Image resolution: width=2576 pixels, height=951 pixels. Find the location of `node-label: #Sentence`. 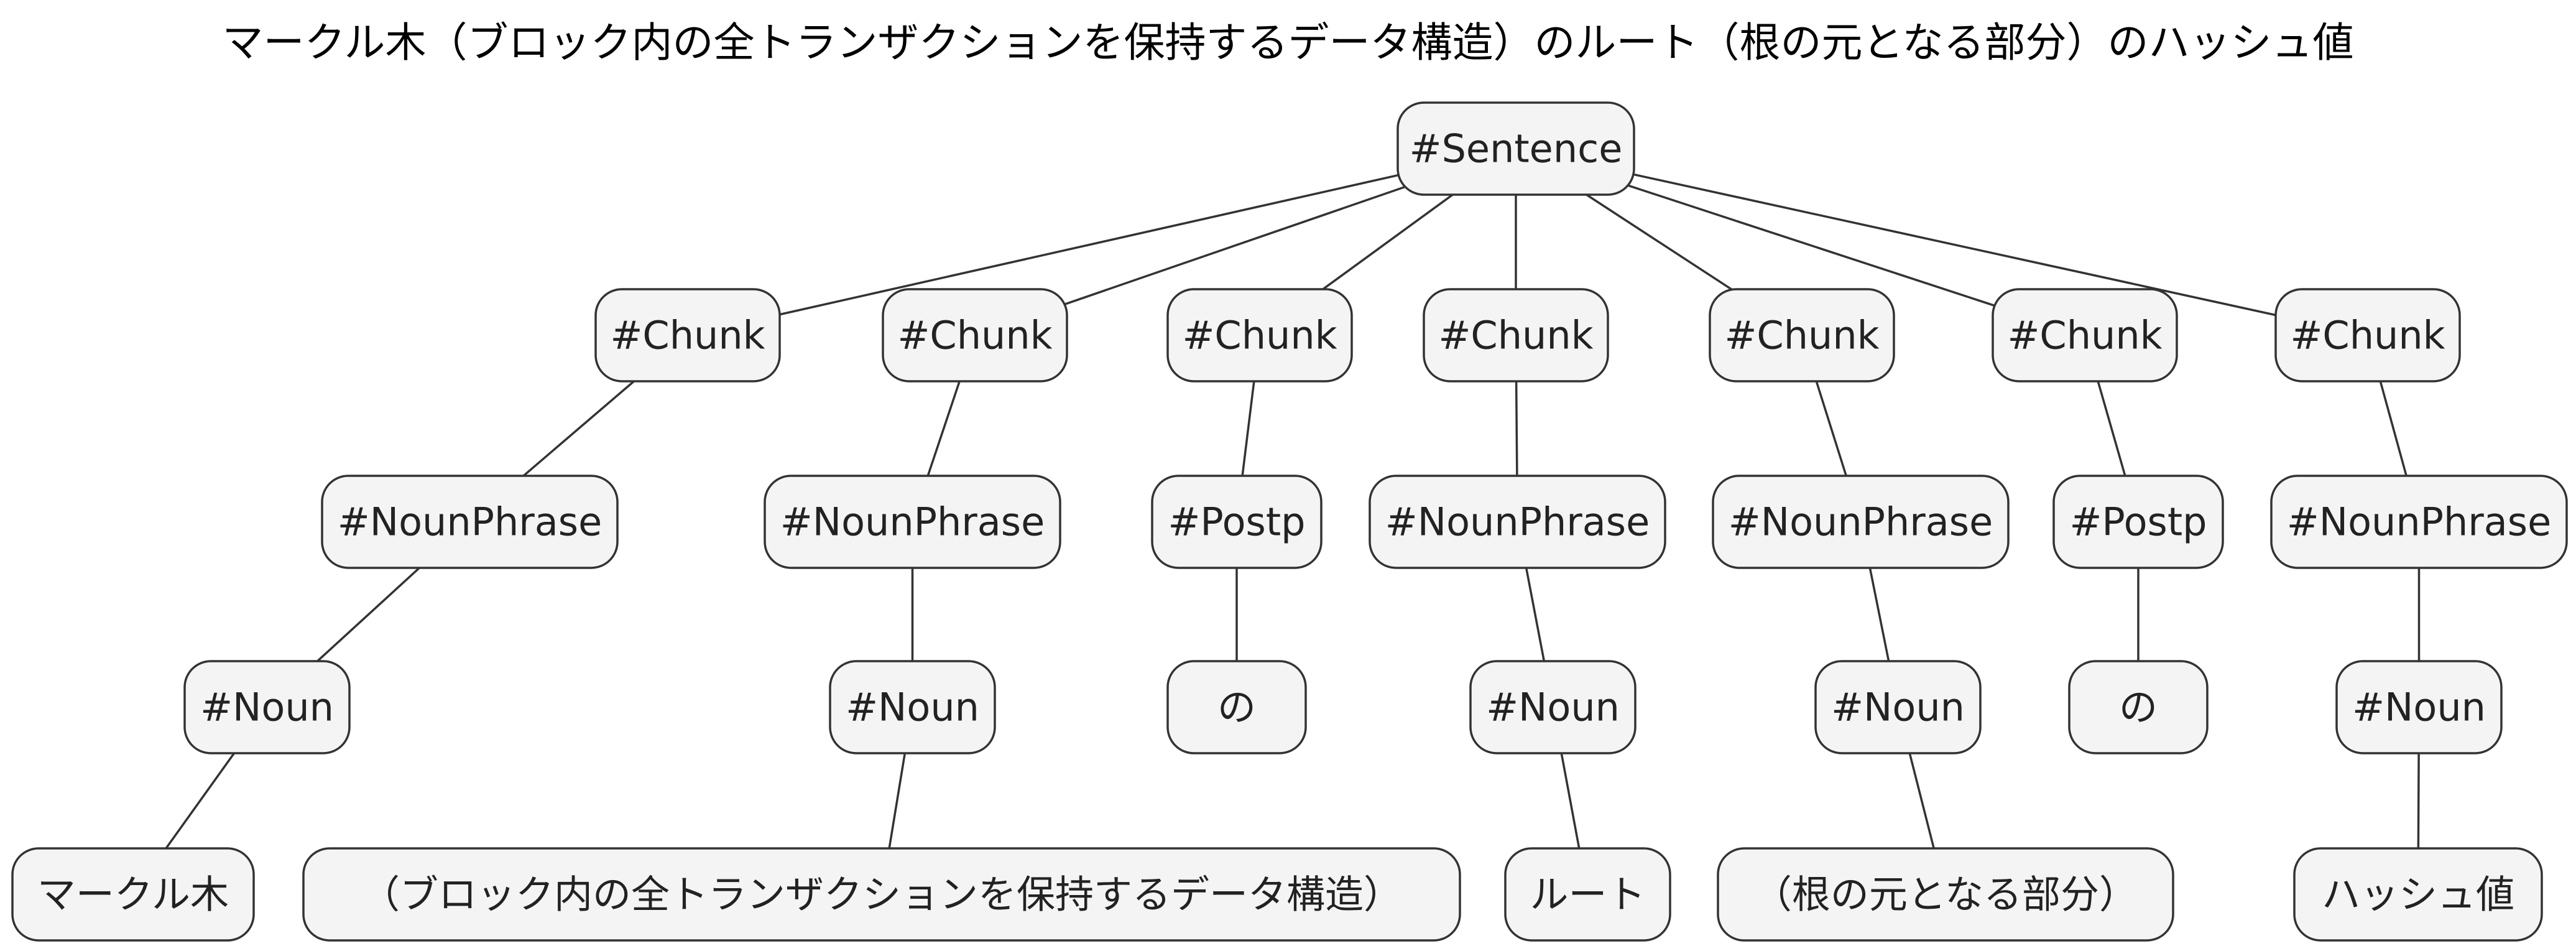

node-label: #Sentence is located at coordinates (1516, 149).